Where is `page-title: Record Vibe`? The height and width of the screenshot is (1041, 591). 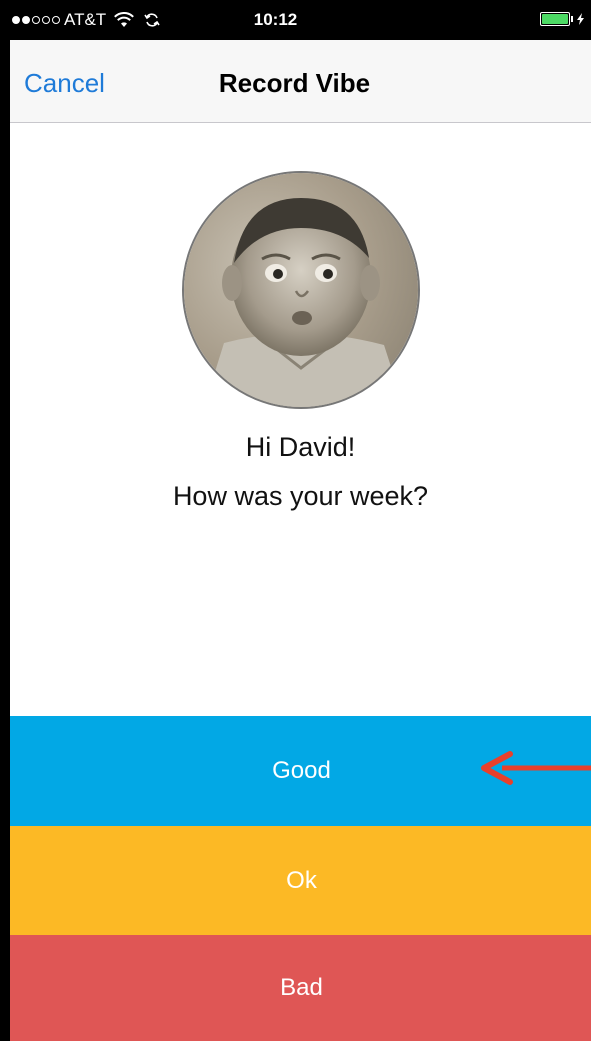
page-title: Record Vibe is located at coordinates (294, 83).